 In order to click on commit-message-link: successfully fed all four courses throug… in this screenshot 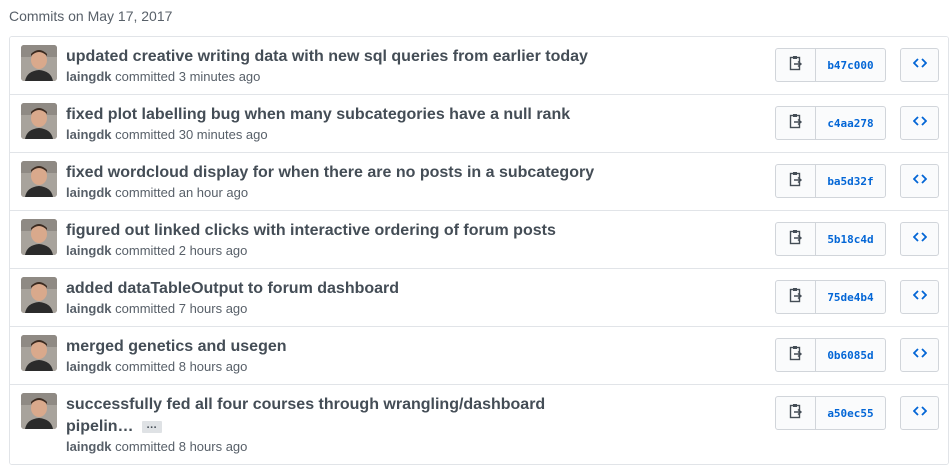, I will do `click(305, 415)`.